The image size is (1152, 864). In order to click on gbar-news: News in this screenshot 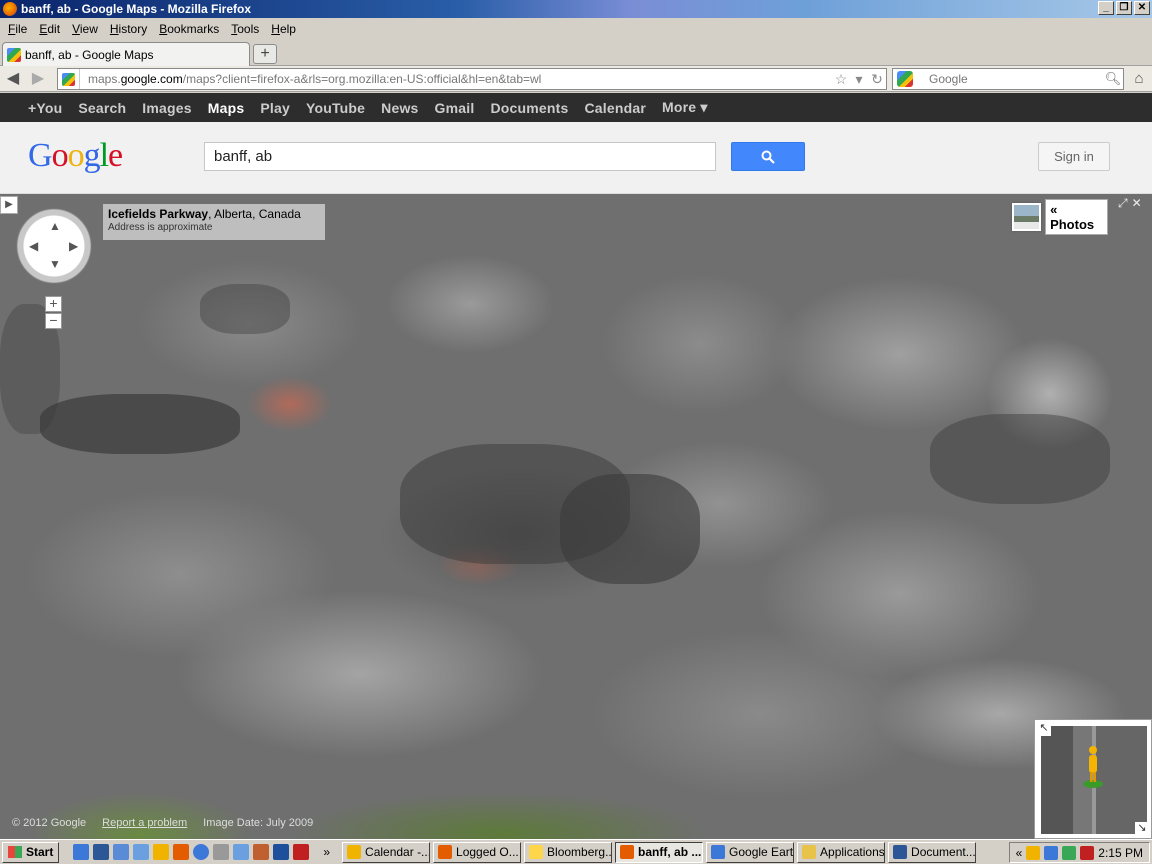, I will do `click(399, 108)`.